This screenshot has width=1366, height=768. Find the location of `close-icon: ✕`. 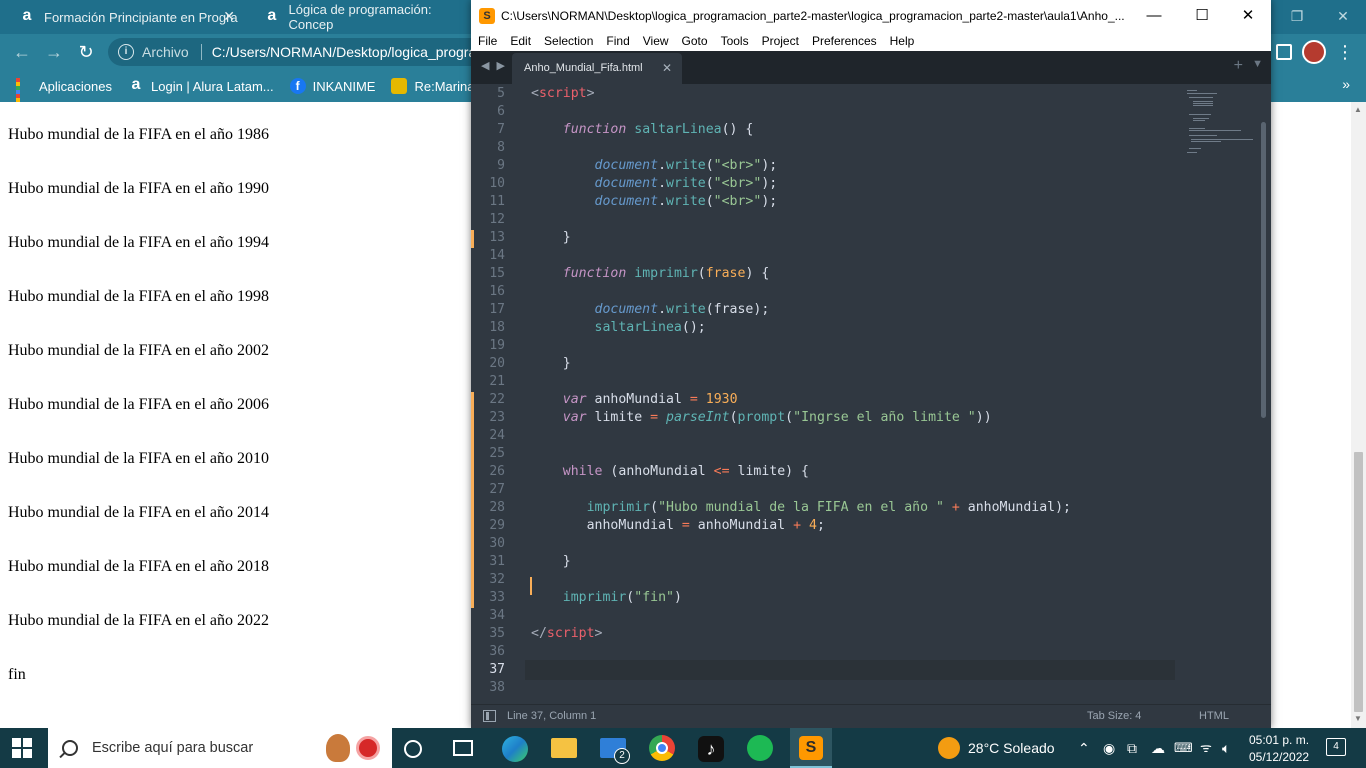

close-icon: ✕ is located at coordinates (1248, 15).